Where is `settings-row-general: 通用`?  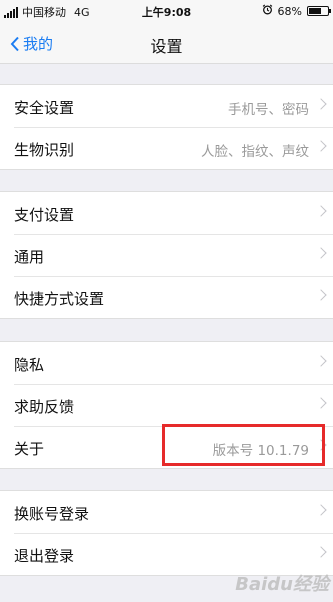
settings-row-general: 通用 is located at coordinates (166, 255).